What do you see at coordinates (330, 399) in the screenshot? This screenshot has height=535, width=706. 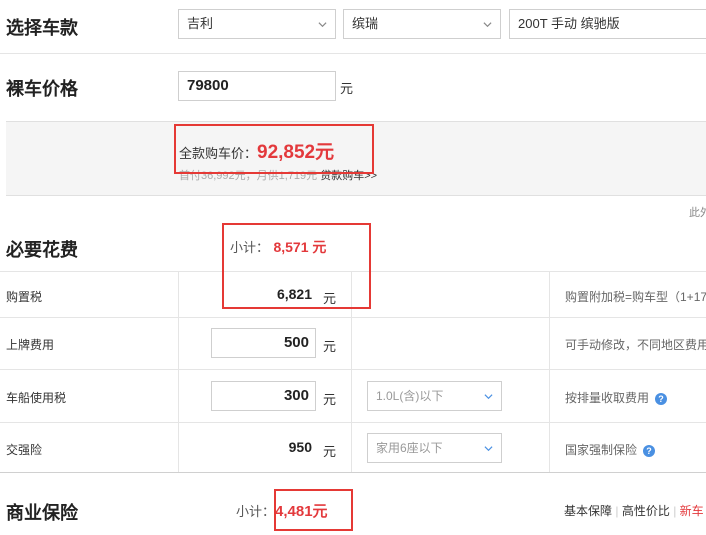 I see `vehicle-tax-unit: 元` at bounding box center [330, 399].